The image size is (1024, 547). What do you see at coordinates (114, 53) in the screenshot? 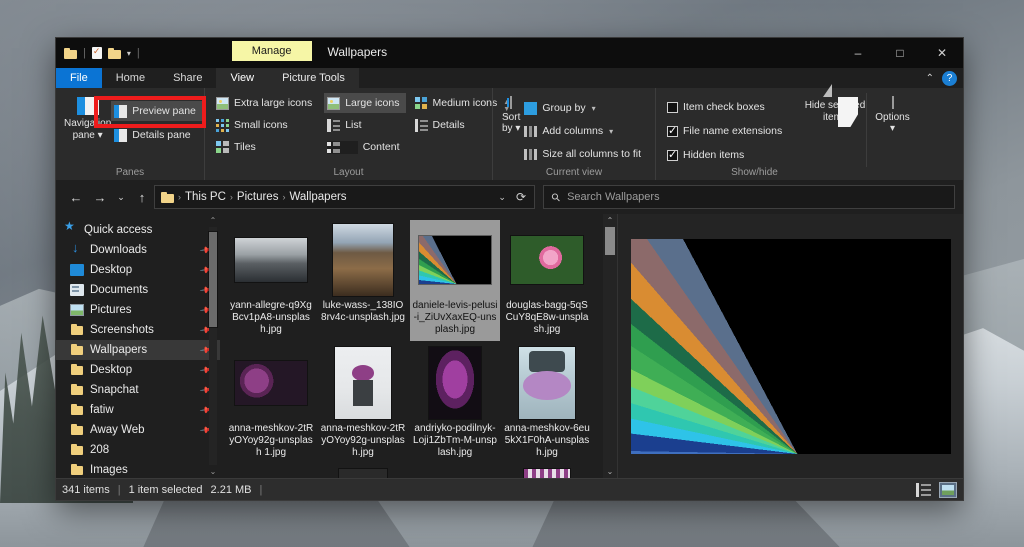
I see `new-folder-icon` at bounding box center [114, 53].